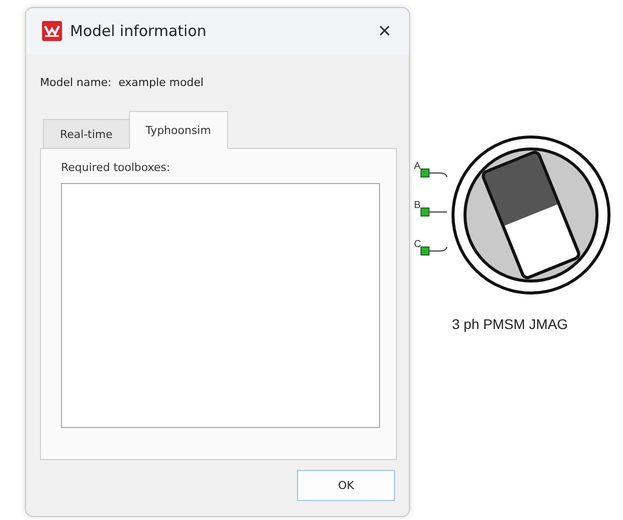 This screenshot has width=623, height=520. What do you see at coordinates (52, 31) in the screenshot?
I see `app-logo-icon` at bounding box center [52, 31].